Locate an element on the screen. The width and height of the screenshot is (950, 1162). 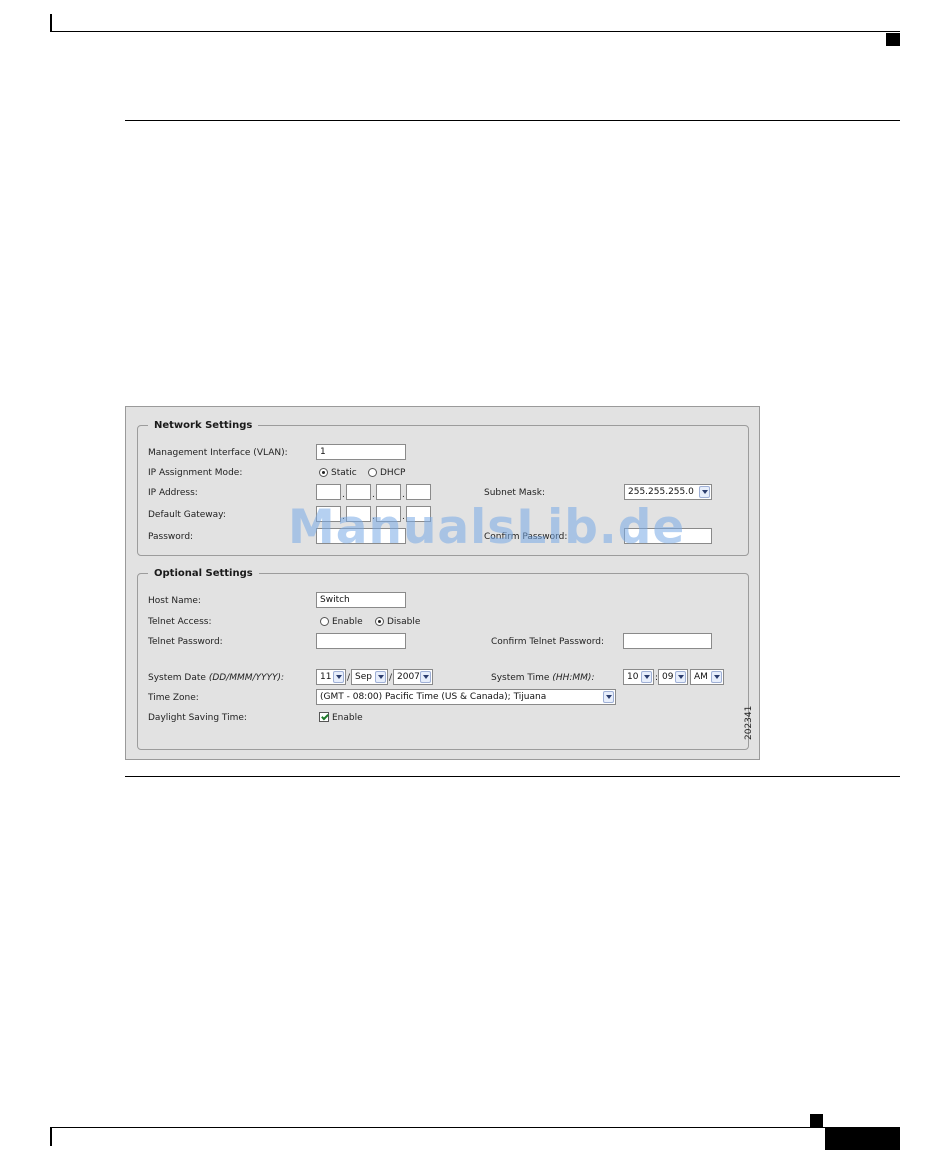
ip-mode-label: IP Assignment Mode: is located at coordinates (195, 473).